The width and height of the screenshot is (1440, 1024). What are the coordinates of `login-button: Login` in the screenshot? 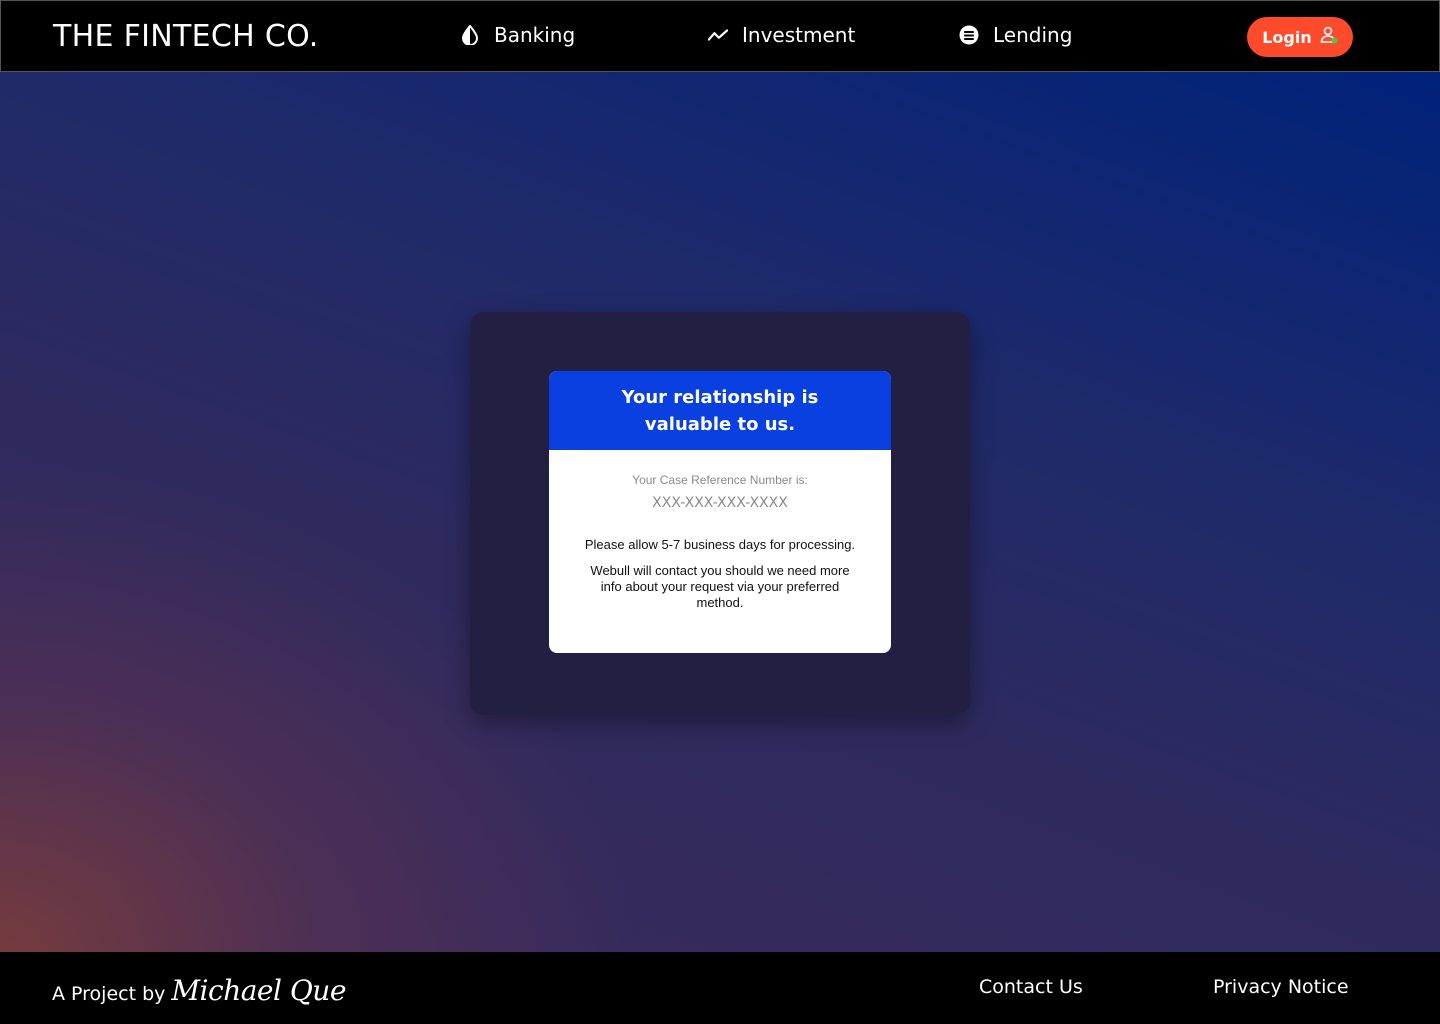 It's located at (1300, 37).